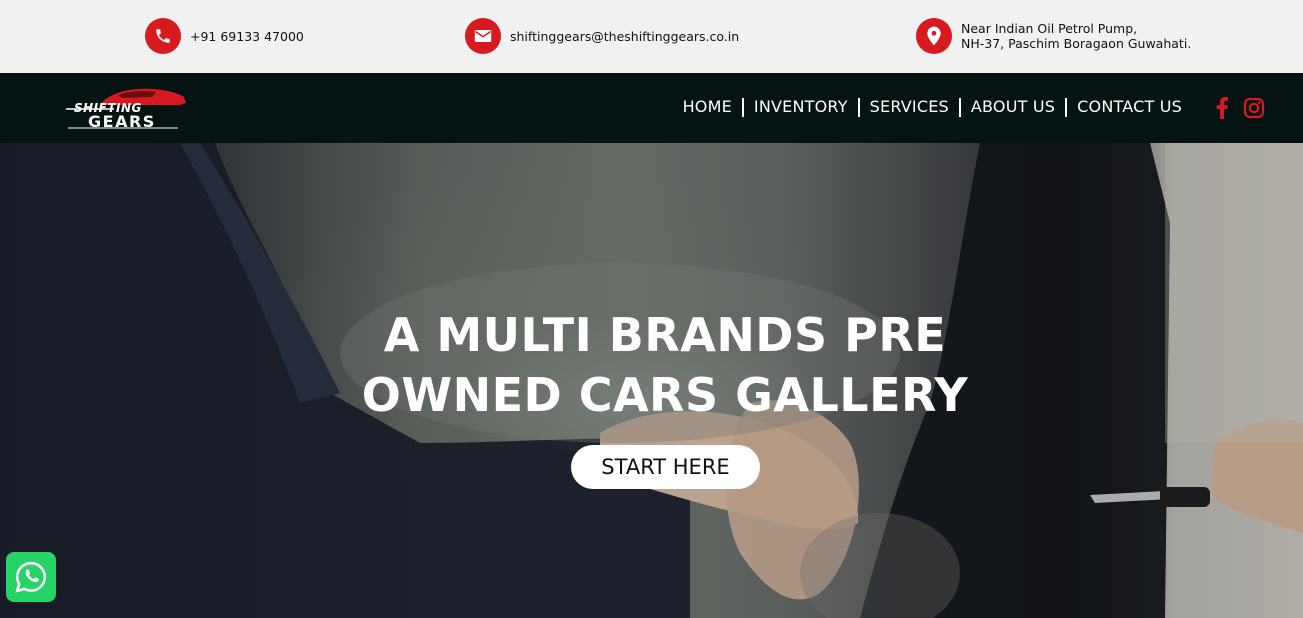  Describe the element at coordinates (483, 36) in the screenshot. I see `envelope-icon` at that location.